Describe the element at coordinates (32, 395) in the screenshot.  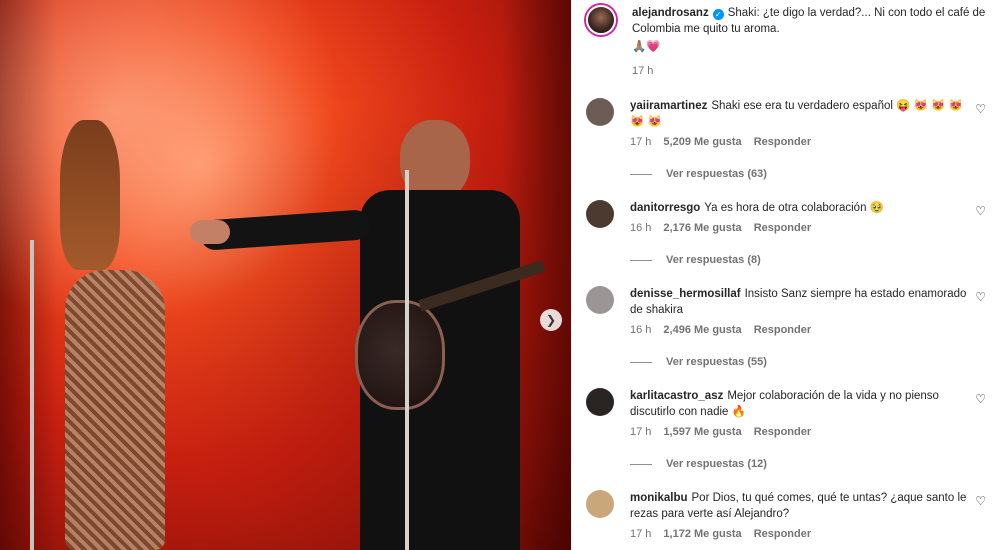
I see `mic-stand-left` at that location.